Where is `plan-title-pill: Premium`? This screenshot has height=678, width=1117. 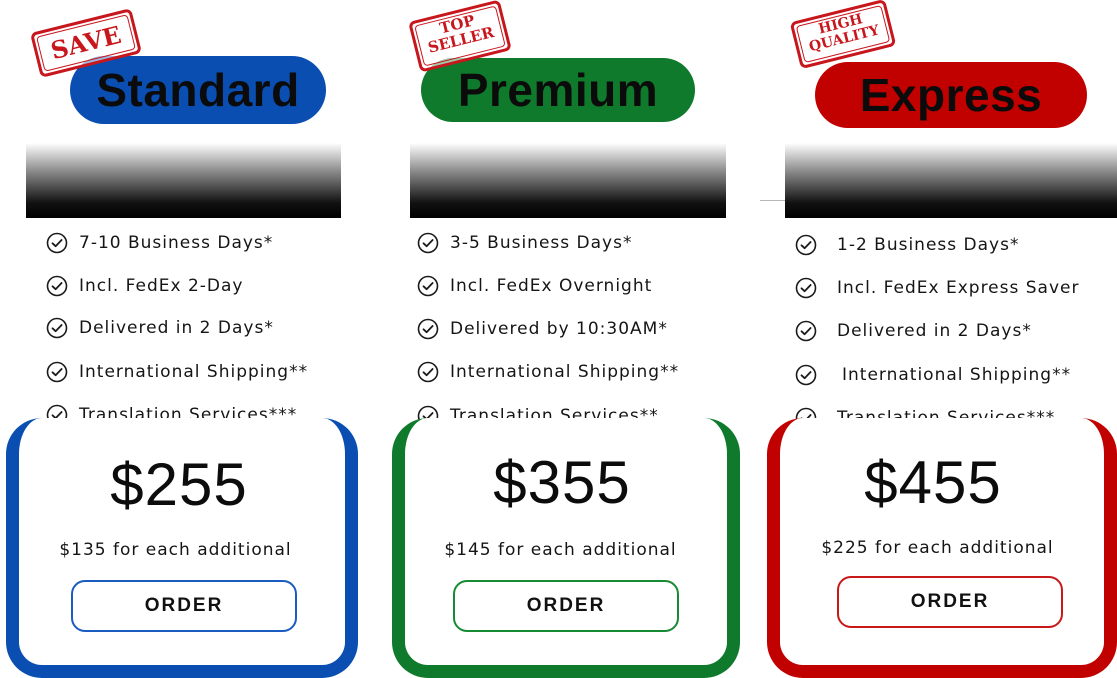
plan-title-pill: Premium is located at coordinates (558, 90).